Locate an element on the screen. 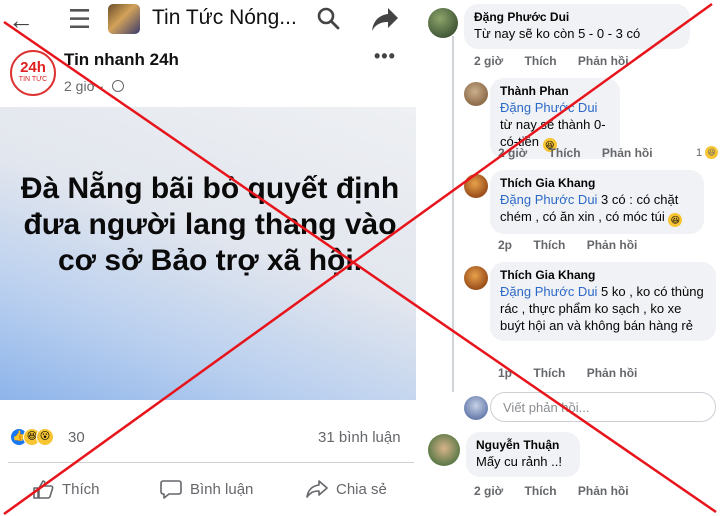 The height and width of the screenshot is (516, 720). share-button: Chia sẻ is located at coordinates (346, 489).